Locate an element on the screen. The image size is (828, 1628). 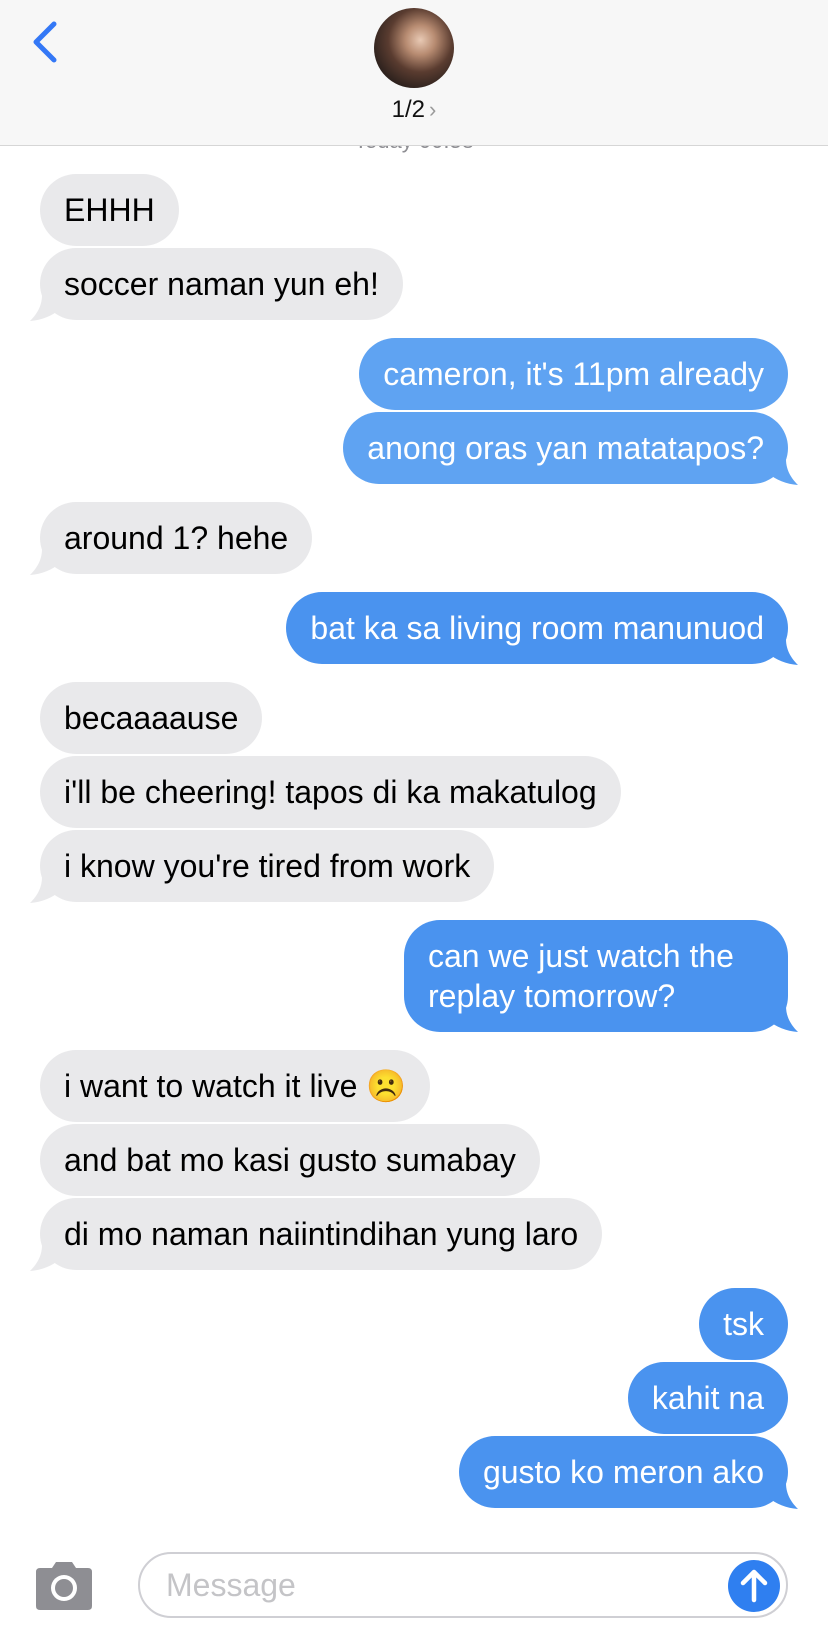
incoming-message-bubble: i'll be cheering! tapos di ka makatulog is located at coordinates (330, 792).